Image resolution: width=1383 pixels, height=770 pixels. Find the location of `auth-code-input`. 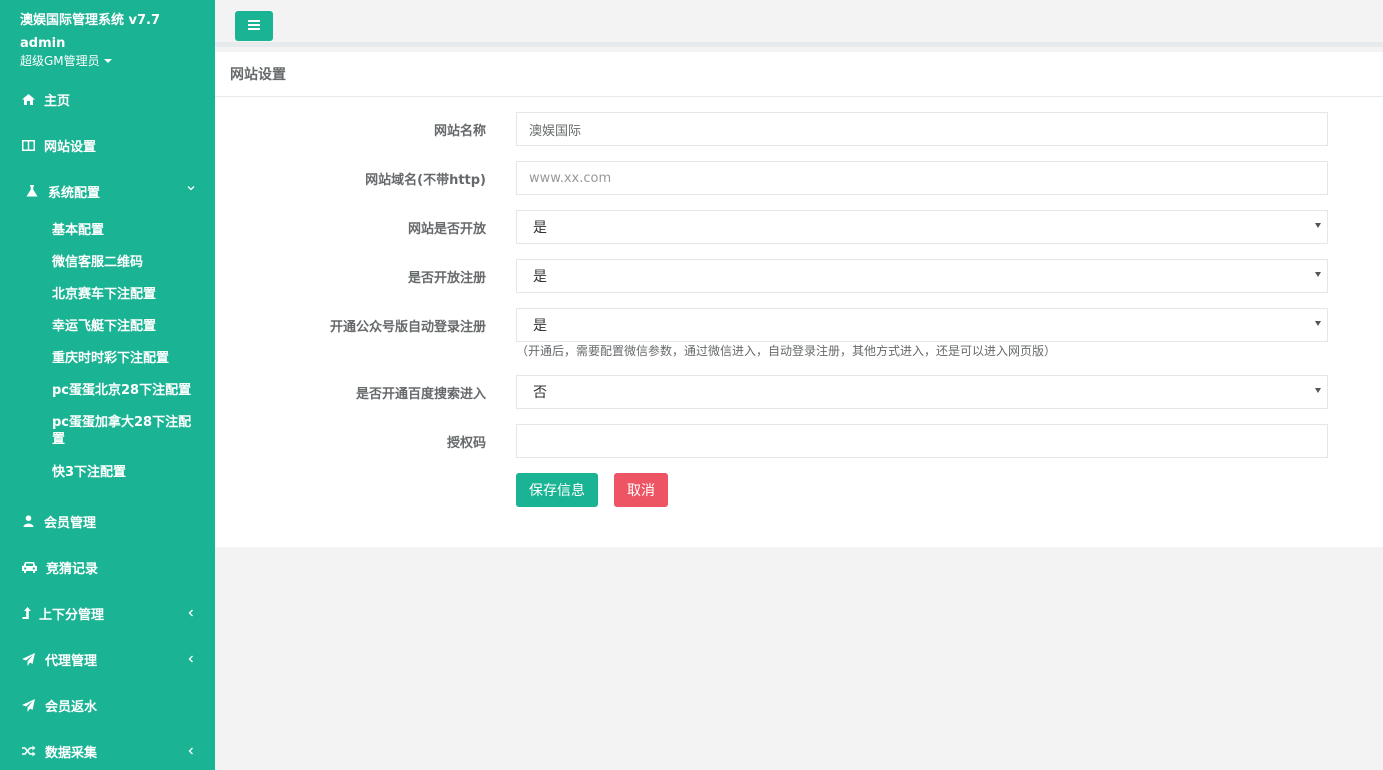

auth-code-input is located at coordinates (922, 441).